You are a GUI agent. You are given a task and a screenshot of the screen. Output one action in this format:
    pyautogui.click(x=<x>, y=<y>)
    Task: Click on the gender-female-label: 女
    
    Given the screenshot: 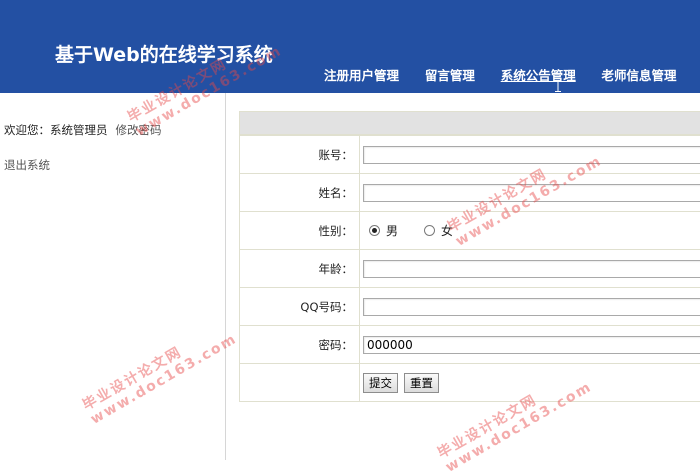 What is the action you would take?
    pyautogui.click(x=447, y=230)
    